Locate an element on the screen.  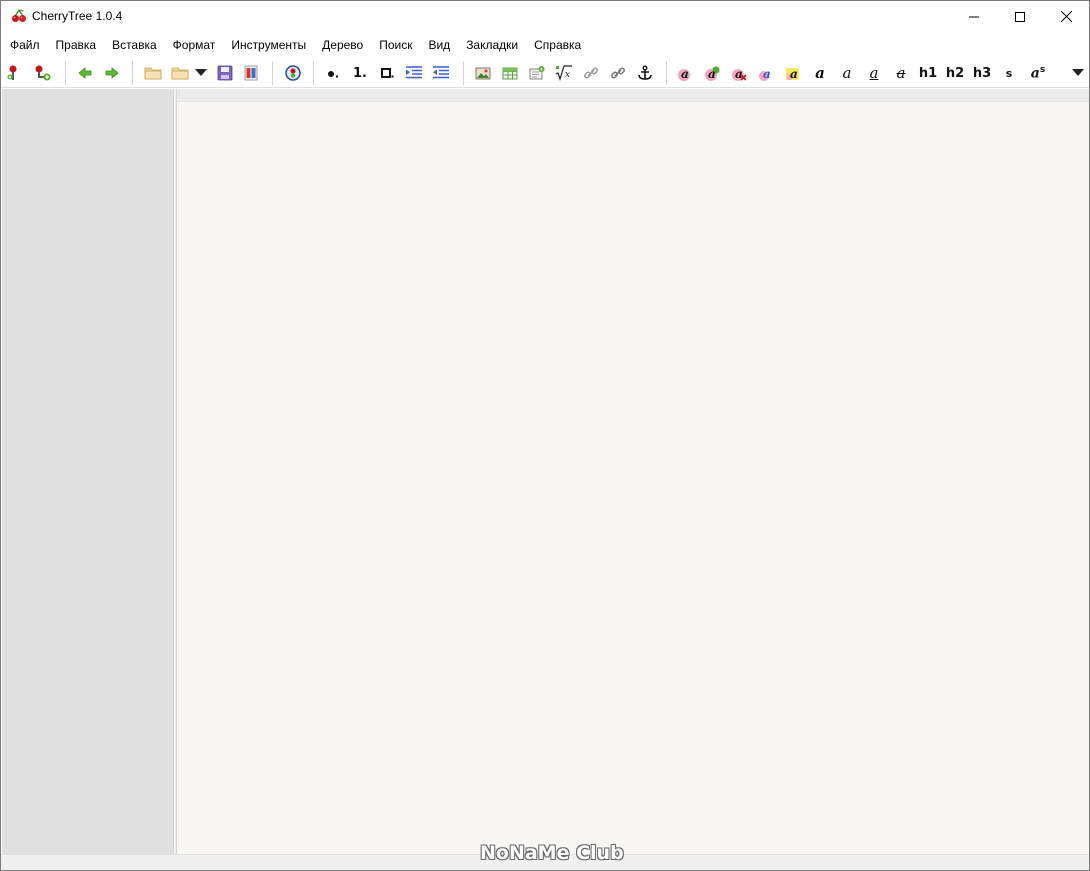
bulleted-list-button is located at coordinates (333, 73).